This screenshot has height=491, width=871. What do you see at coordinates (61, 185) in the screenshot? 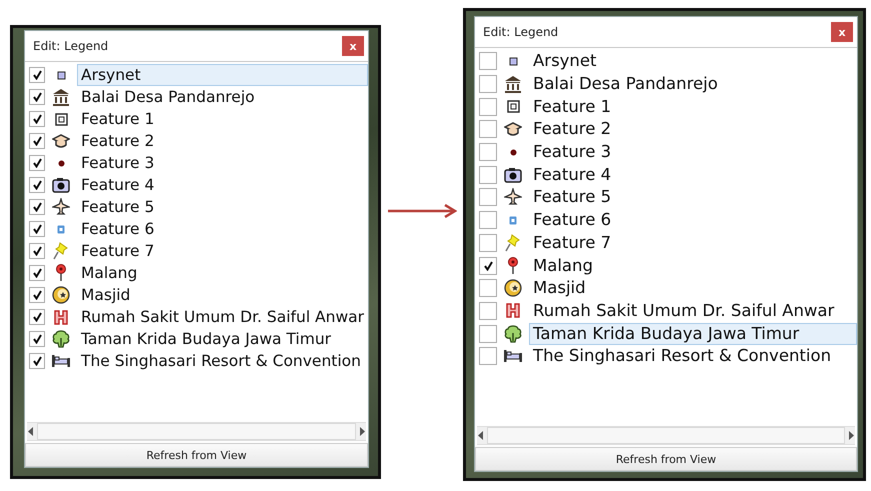
I see `camera-icon` at bounding box center [61, 185].